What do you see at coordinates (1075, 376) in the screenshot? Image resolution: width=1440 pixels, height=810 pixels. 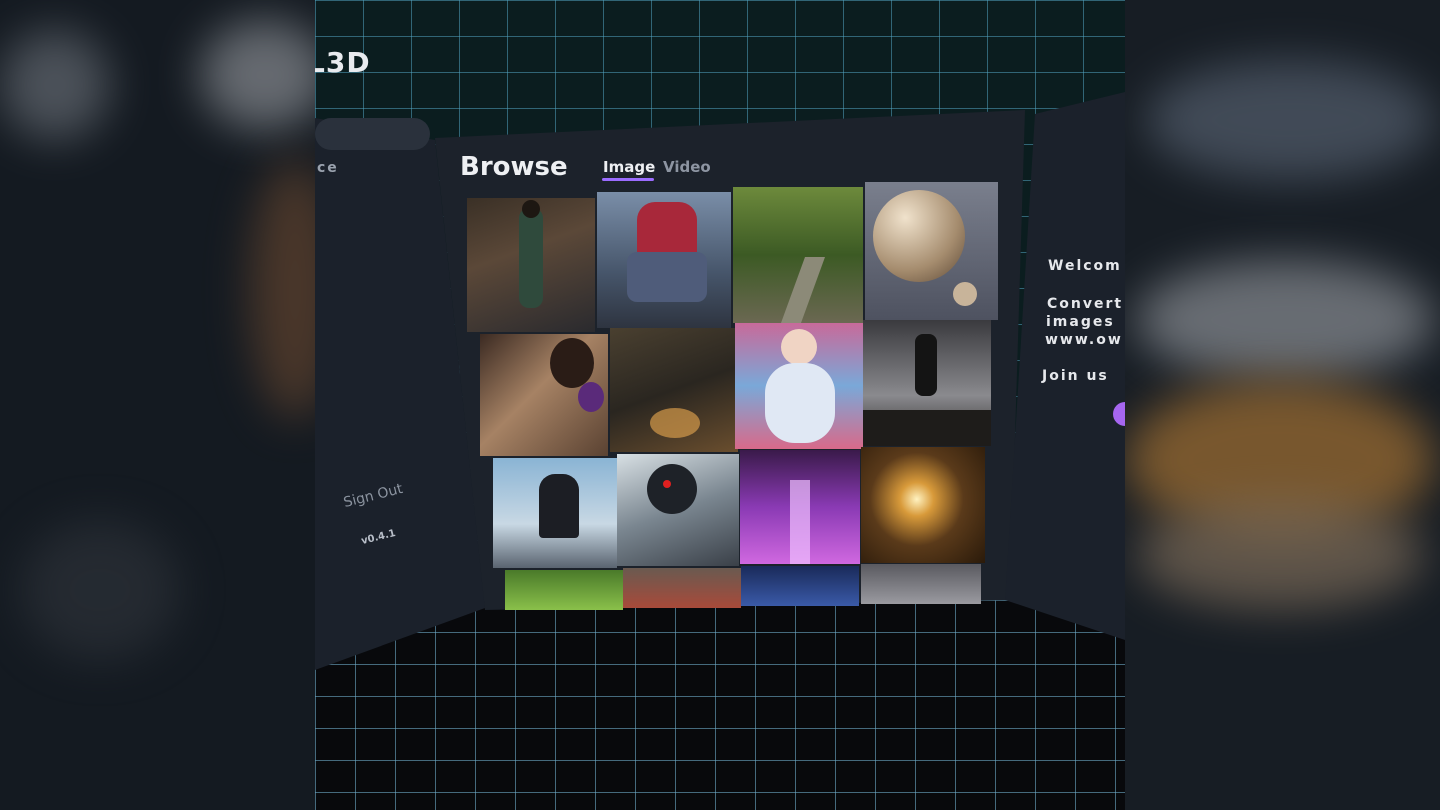 I see `join-text: Join us` at bounding box center [1075, 376].